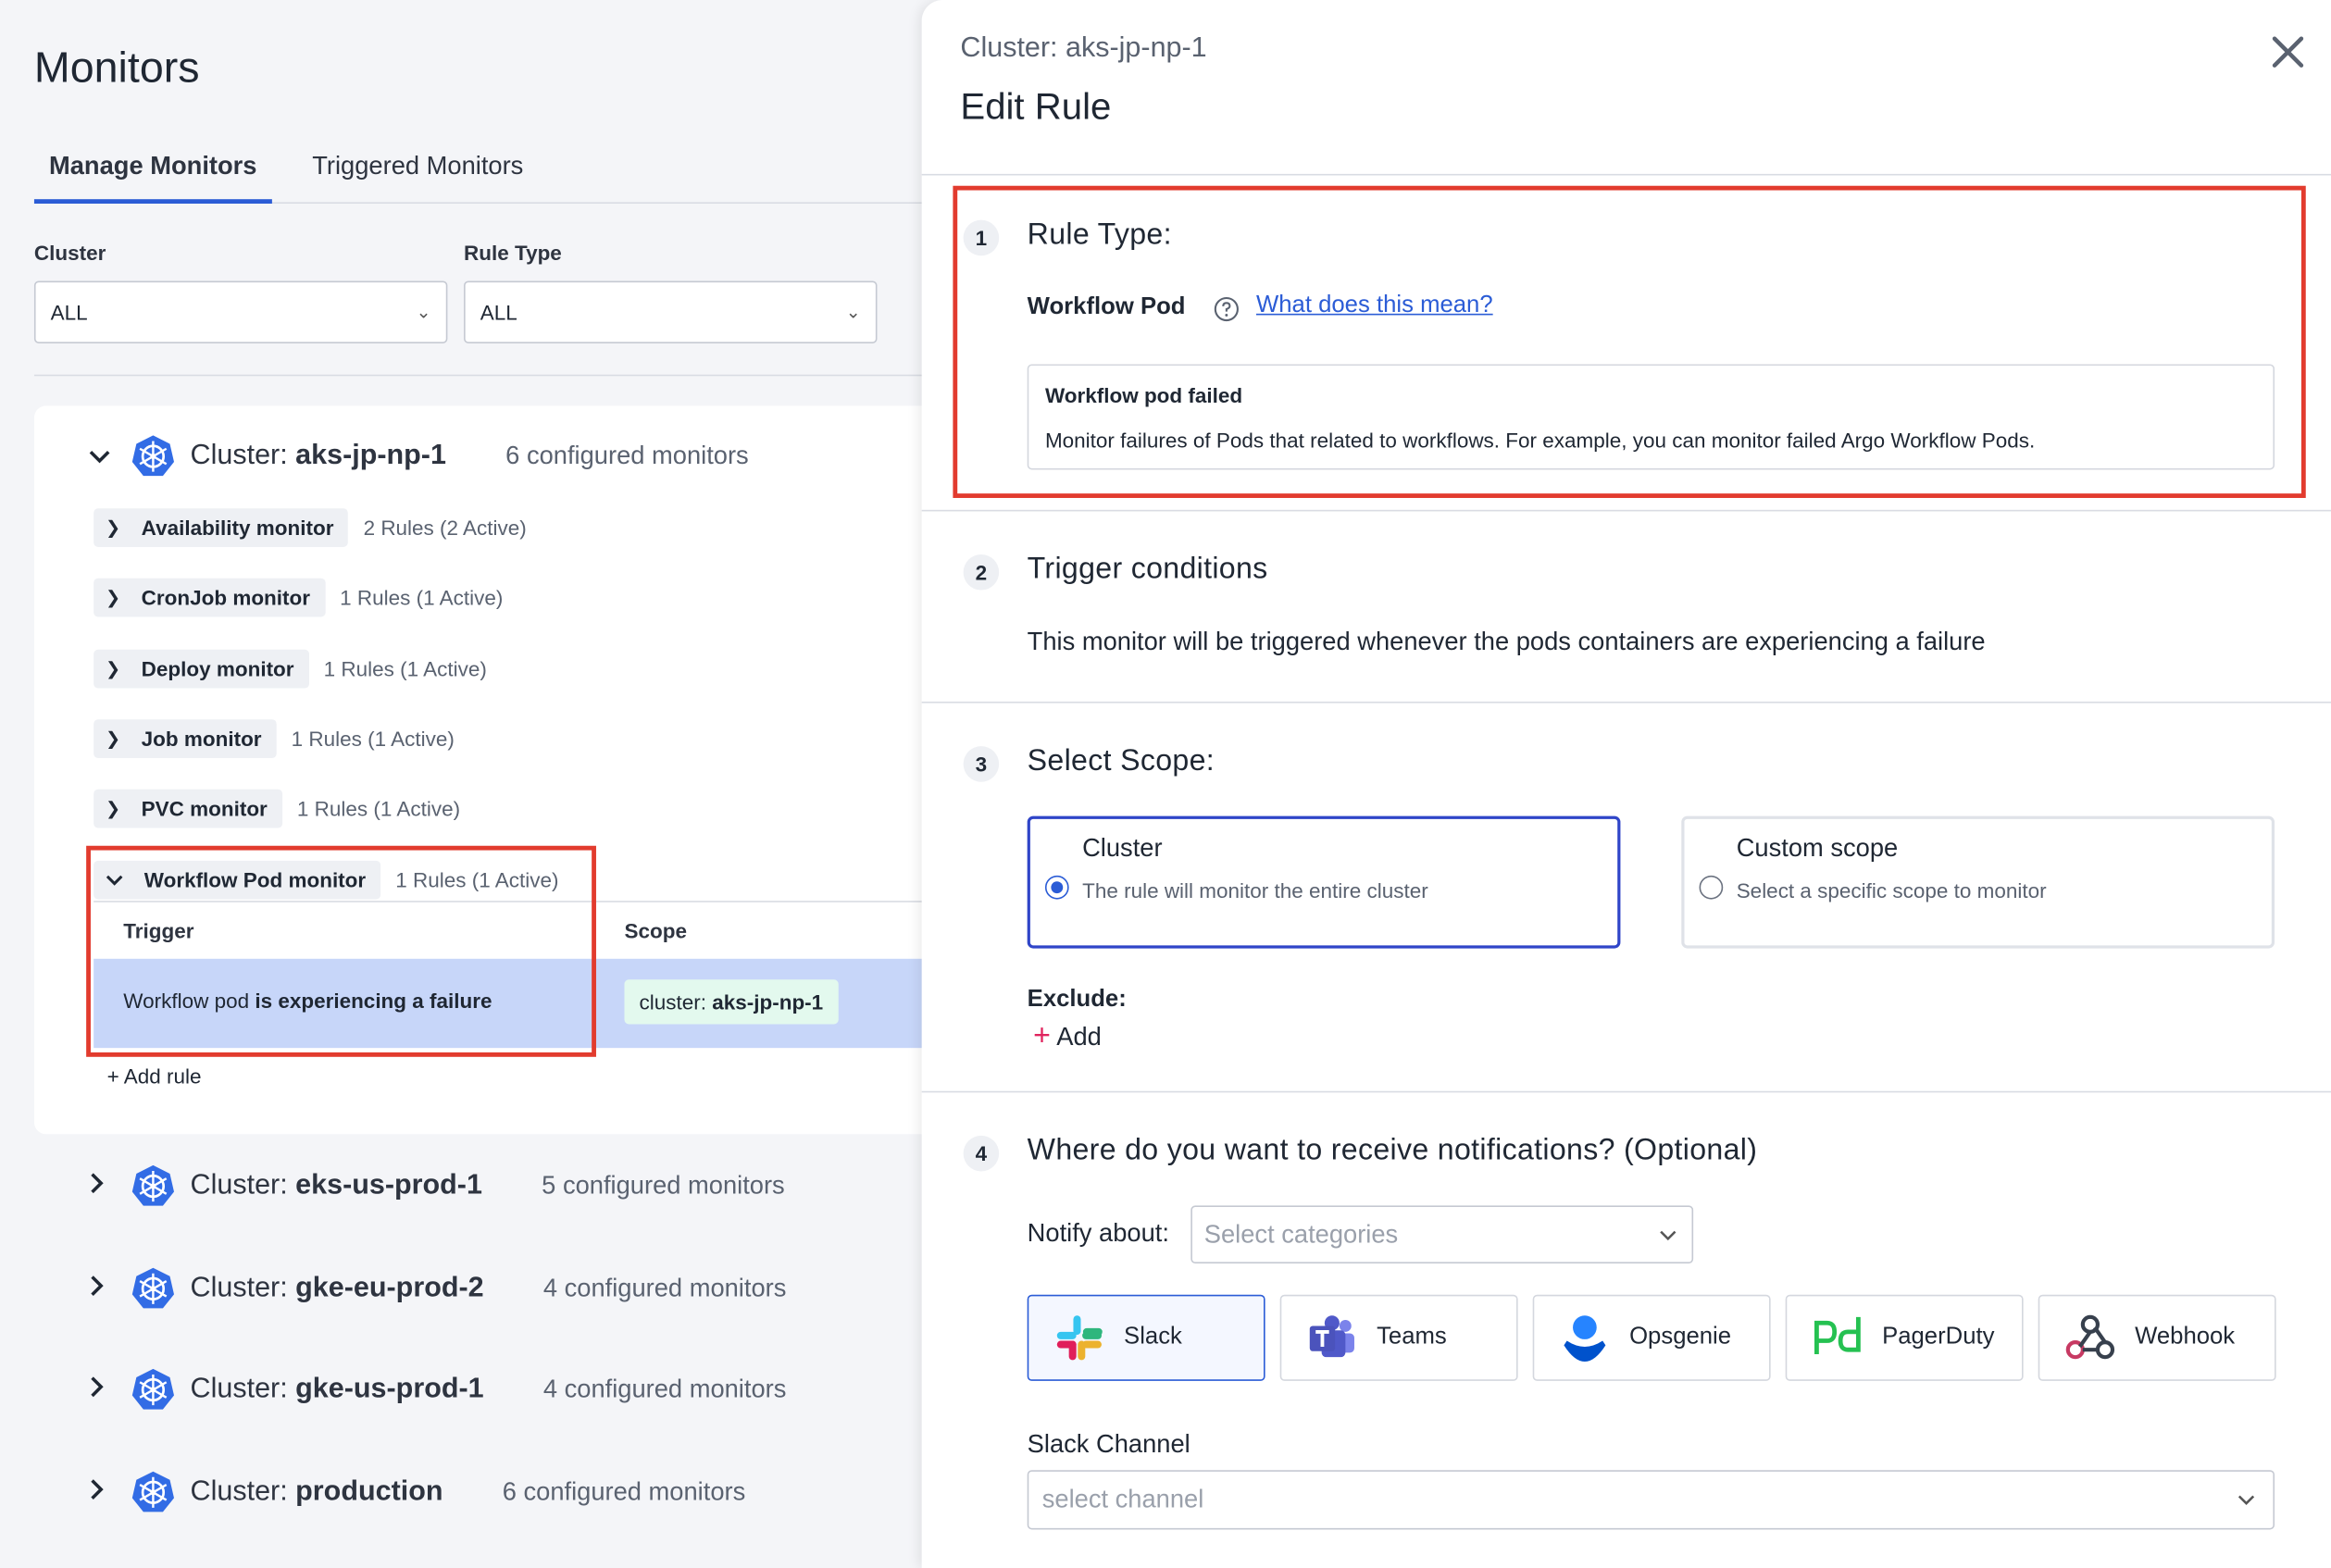 Image resolution: width=2331 pixels, height=1568 pixels. What do you see at coordinates (158, 930) in the screenshot?
I see `column-header-trigger: Trigger` at bounding box center [158, 930].